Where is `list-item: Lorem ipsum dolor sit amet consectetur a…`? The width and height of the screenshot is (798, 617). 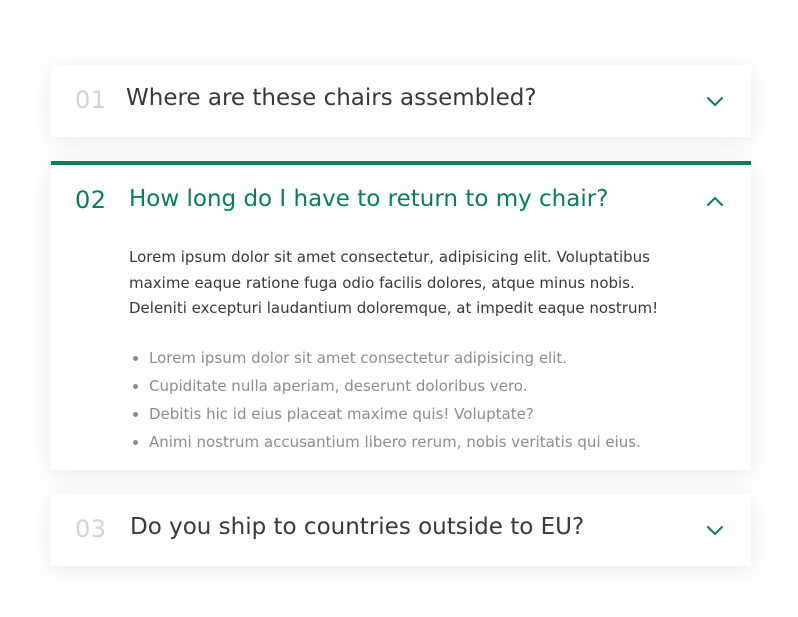
list-item: Lorem ipsum dolor sit amet consectetur a… is located at coordinates (419, 358).